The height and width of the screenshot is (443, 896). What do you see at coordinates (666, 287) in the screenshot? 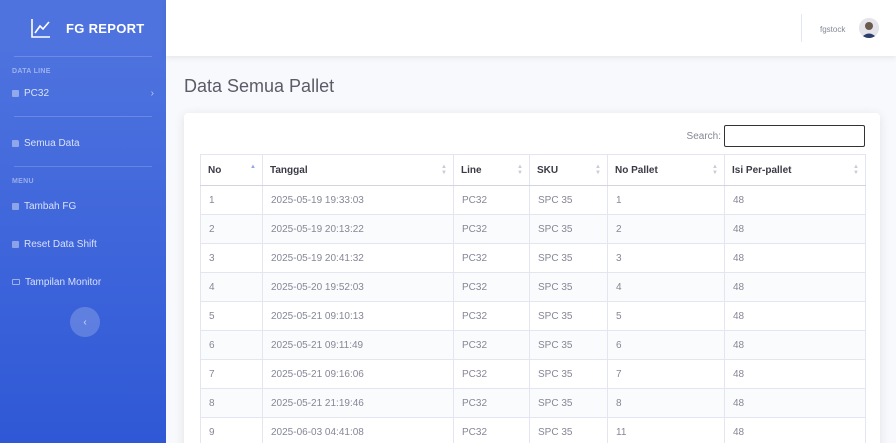
I see `cell-no-pallet: 4` at bounding box center [666, 287].